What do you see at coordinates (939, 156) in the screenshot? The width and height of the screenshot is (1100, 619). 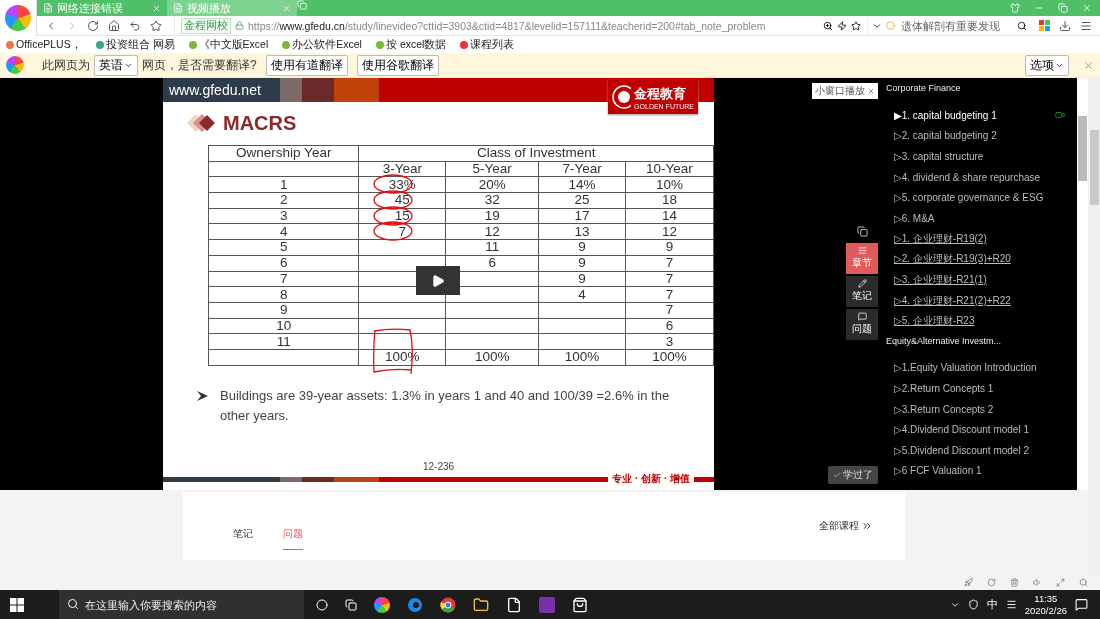 I see `lesson-link: ▷3. capital structure` at bounding box center [939, 156].